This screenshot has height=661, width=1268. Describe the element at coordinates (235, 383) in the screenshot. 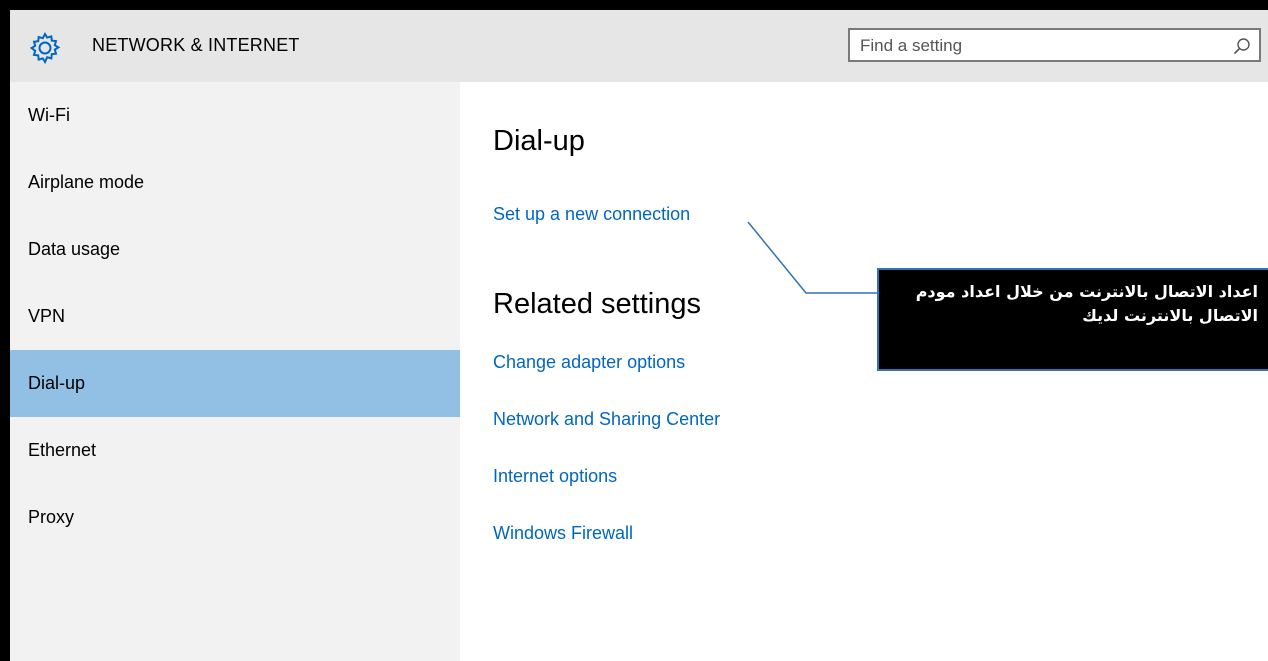

I see `sidebar-item-dial-up: Dial-up` at that location.